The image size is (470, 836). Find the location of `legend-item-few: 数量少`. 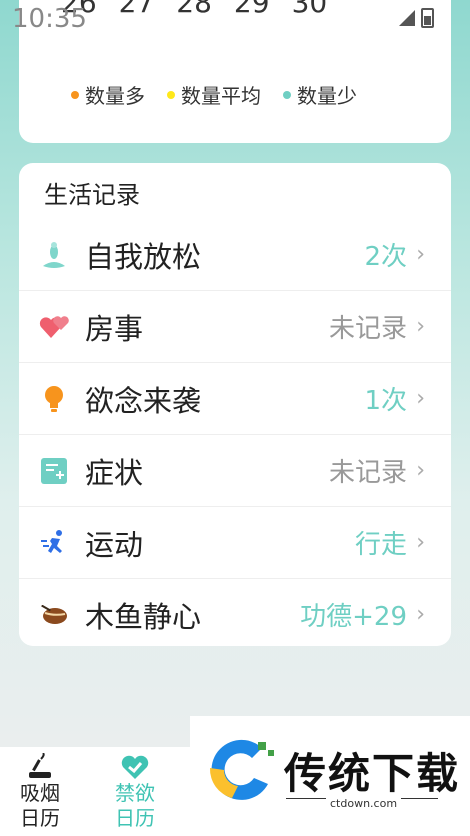

legend-item-few: 数量少 is located at coordinates (320, 94).